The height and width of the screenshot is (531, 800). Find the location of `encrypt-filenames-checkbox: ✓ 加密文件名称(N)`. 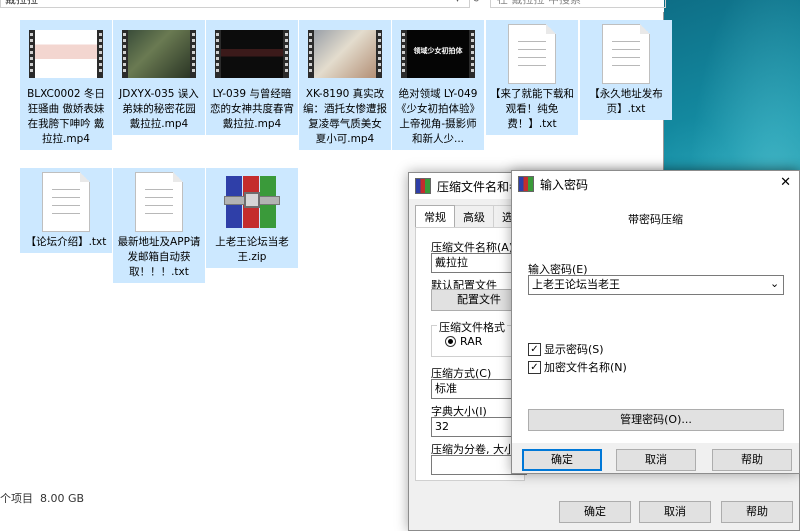

encrypt-filenames-checkbox: ✓ 加密文件名称(N) is located at coordinates (577, 367).